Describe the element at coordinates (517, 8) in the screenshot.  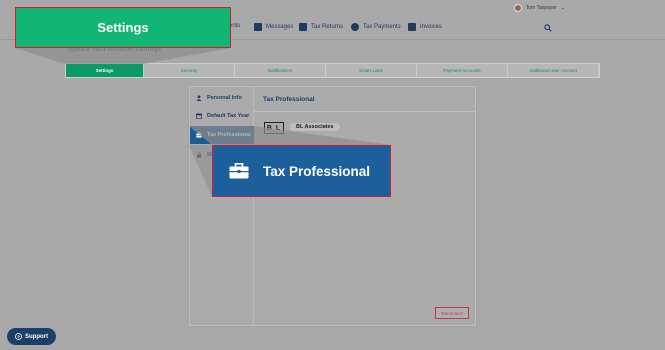
I see `avatar` at that location.